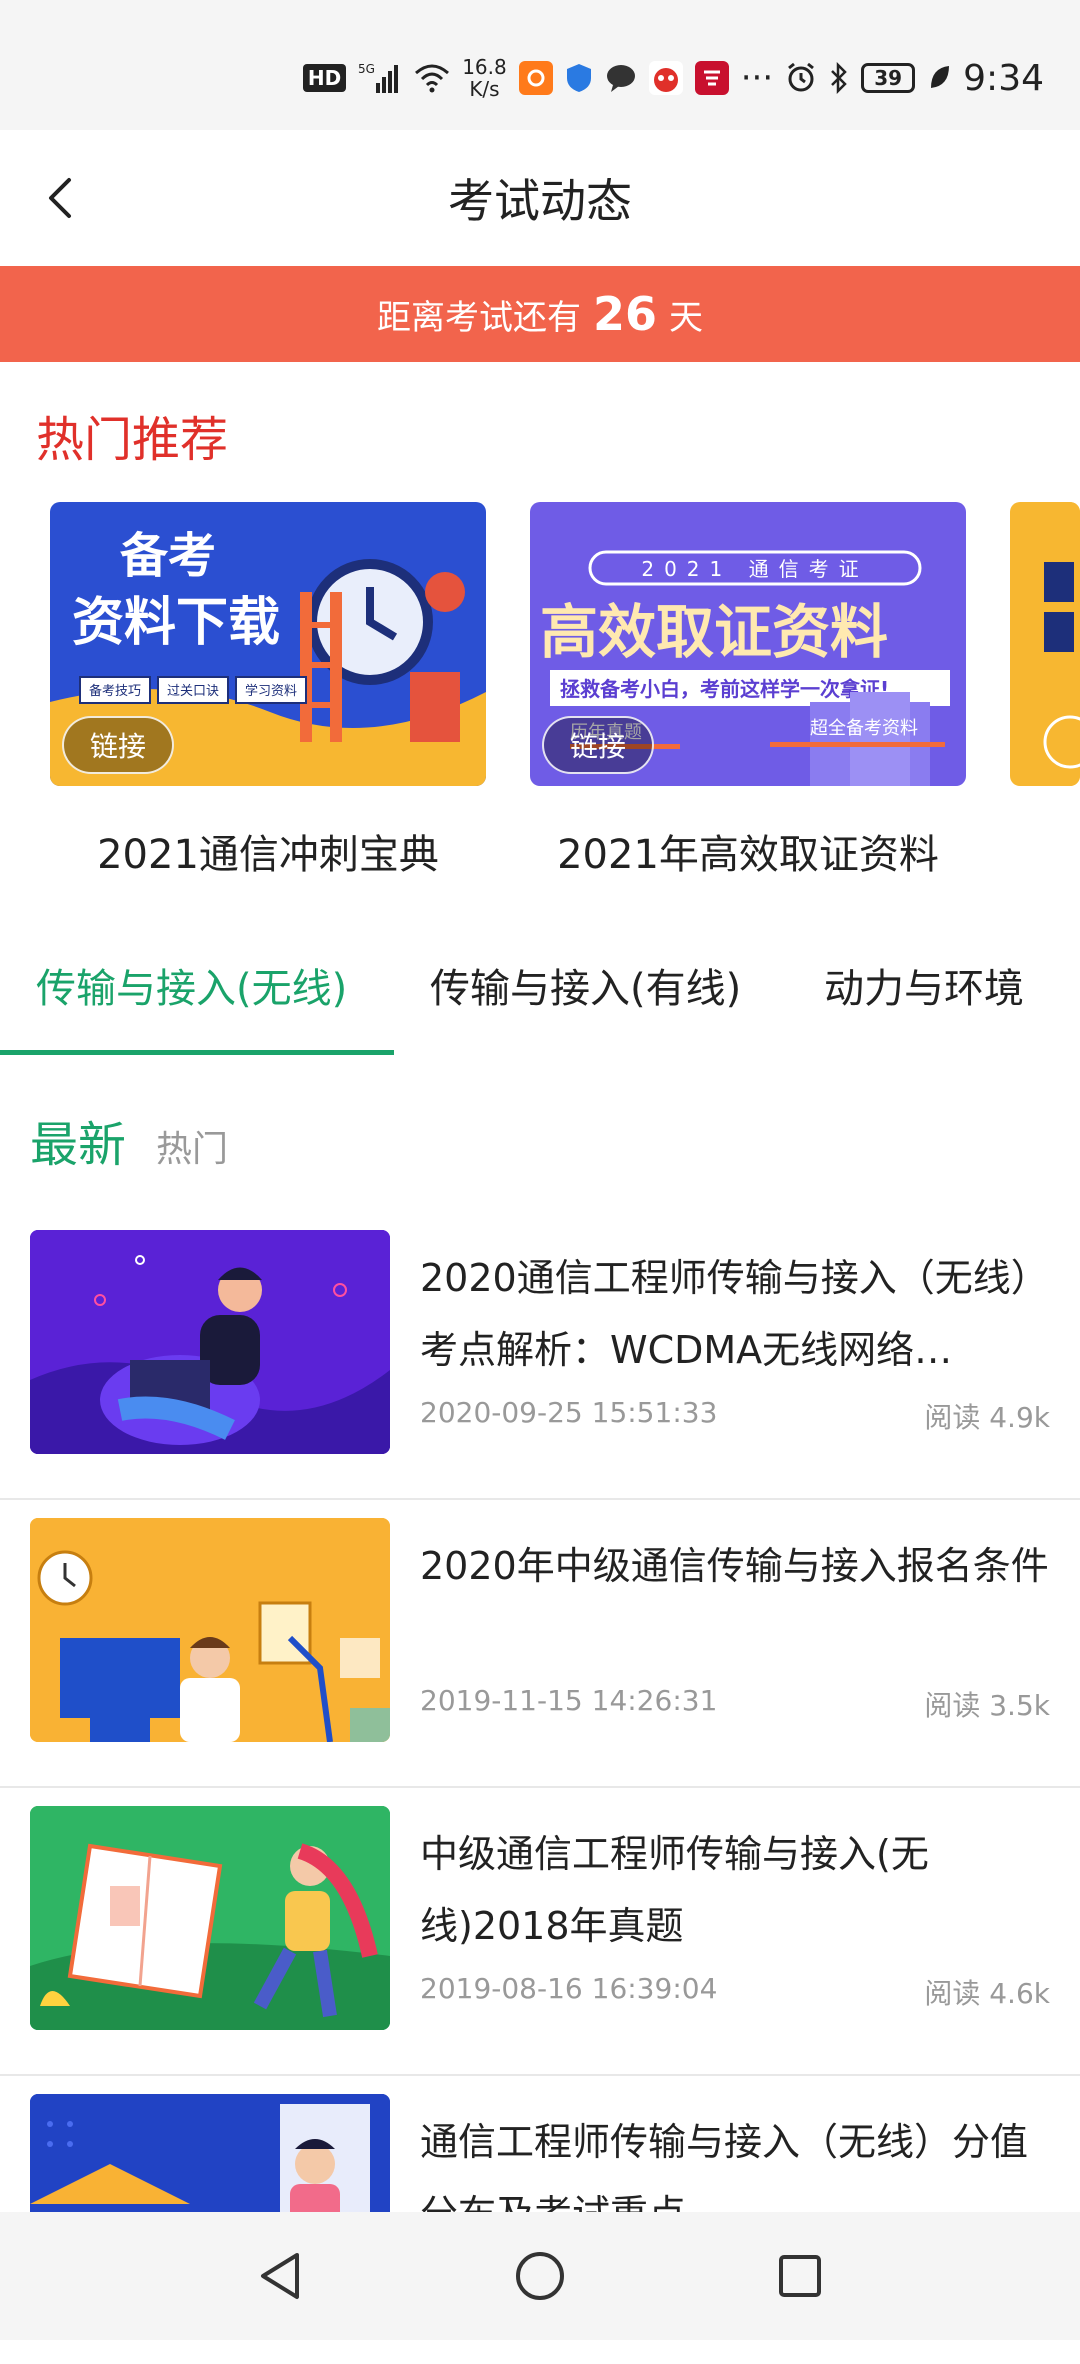  I want to click on countdown-days: 26, so click(624, 314).